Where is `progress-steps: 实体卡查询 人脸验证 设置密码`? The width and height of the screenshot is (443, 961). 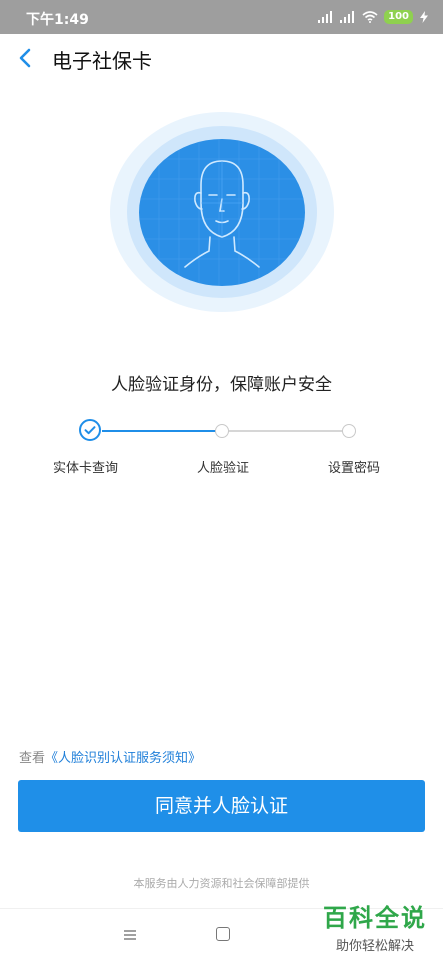
progress-steps: 实体卡查询 人脸验证 设置密码 is located at coordinates (221, 451).